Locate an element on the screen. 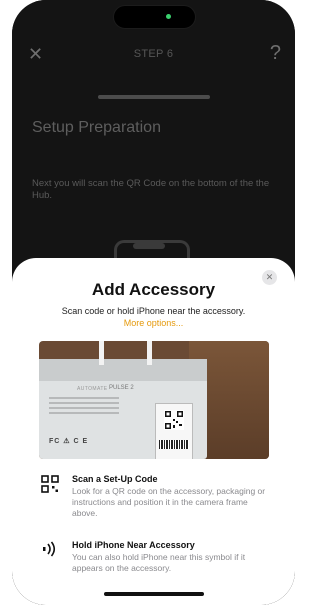 The width and height of the screenshot is (320, 605). sheet-title: Add Accessory is located at coordinates (153, 289).